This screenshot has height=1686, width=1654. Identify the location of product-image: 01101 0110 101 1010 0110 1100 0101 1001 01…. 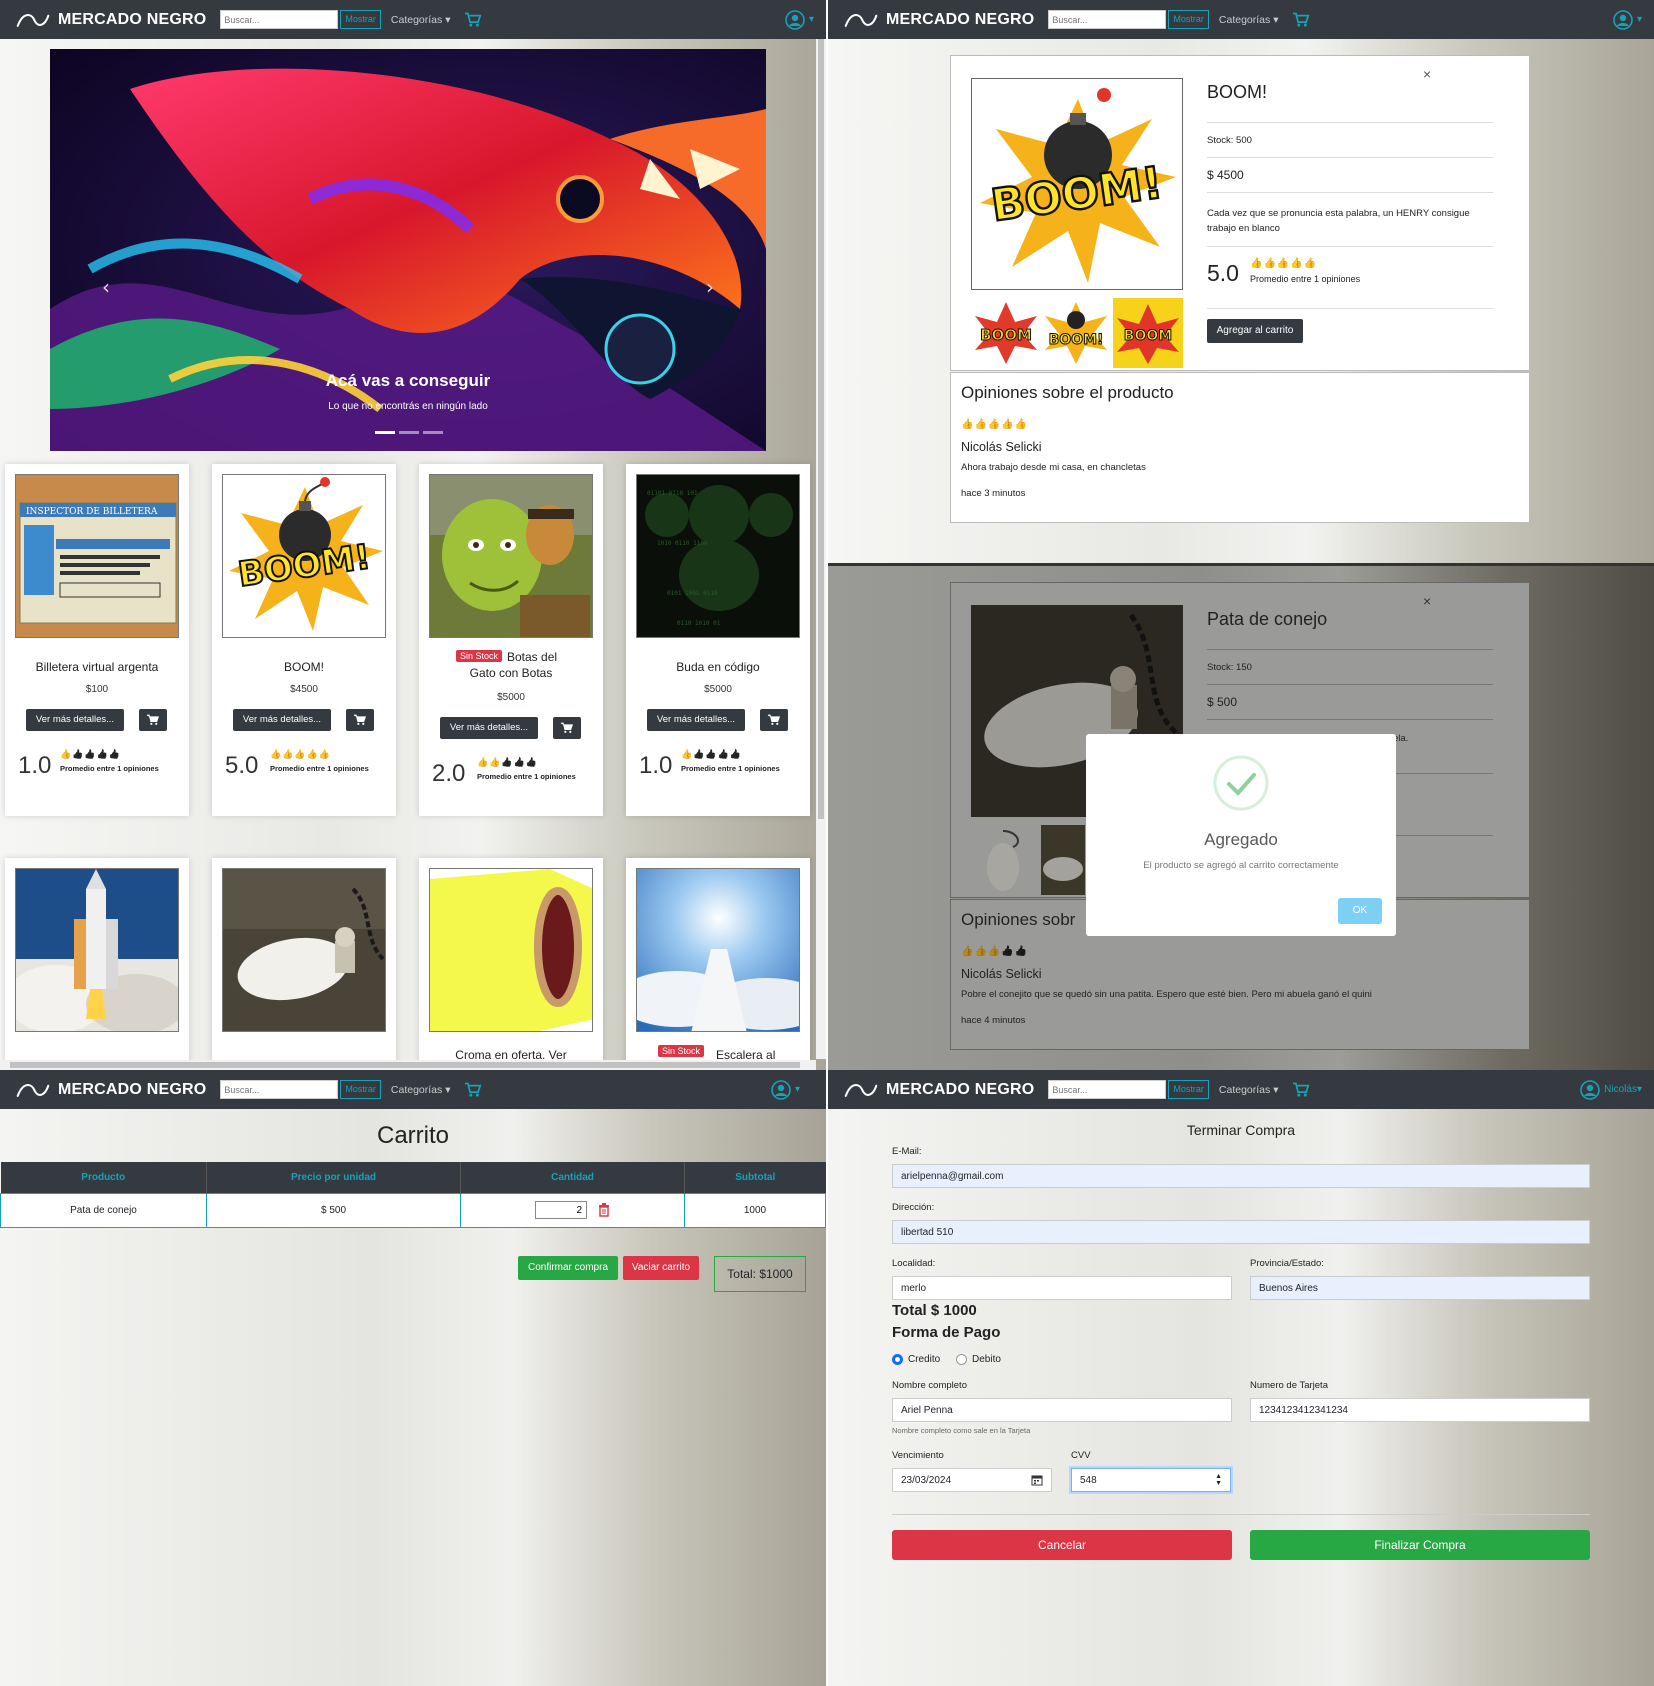
(718, 556).